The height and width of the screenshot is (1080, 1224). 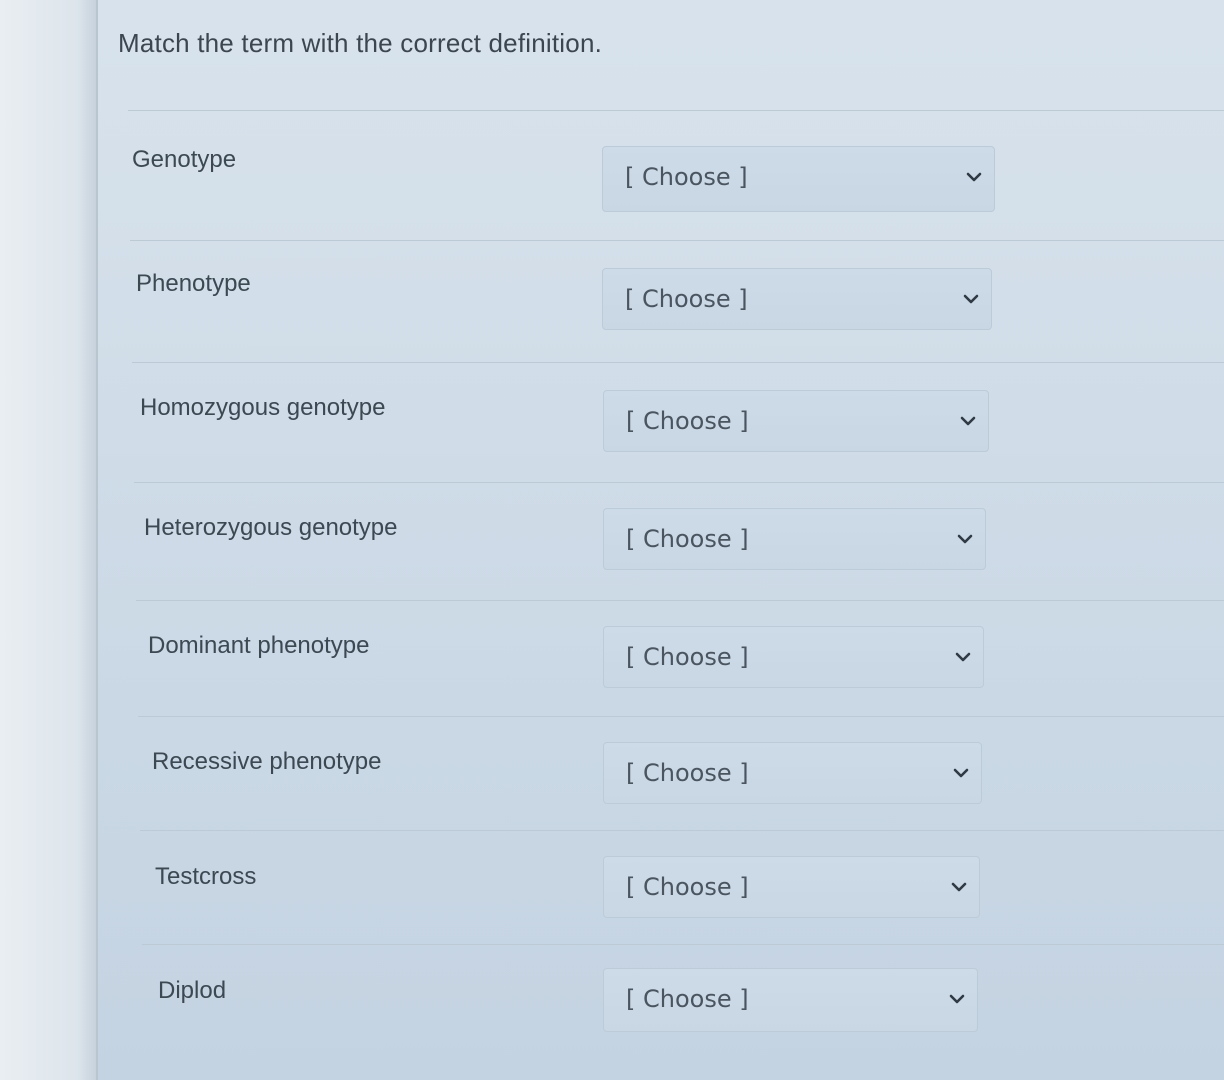 What do you see at coordinates (192, 990) in the screenshot?
I see `term-label: Diplod` at bounding box center [192, 990].